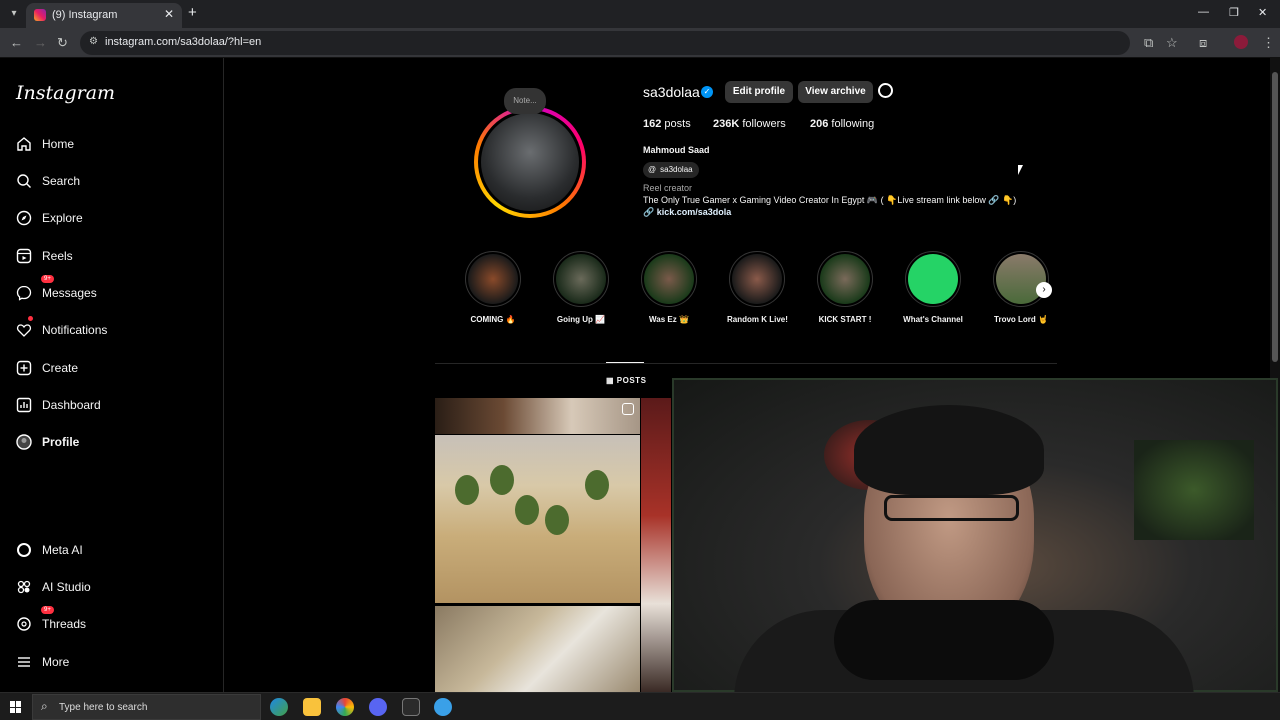  I want to click on active-tab-indicator, so click(625, 362).